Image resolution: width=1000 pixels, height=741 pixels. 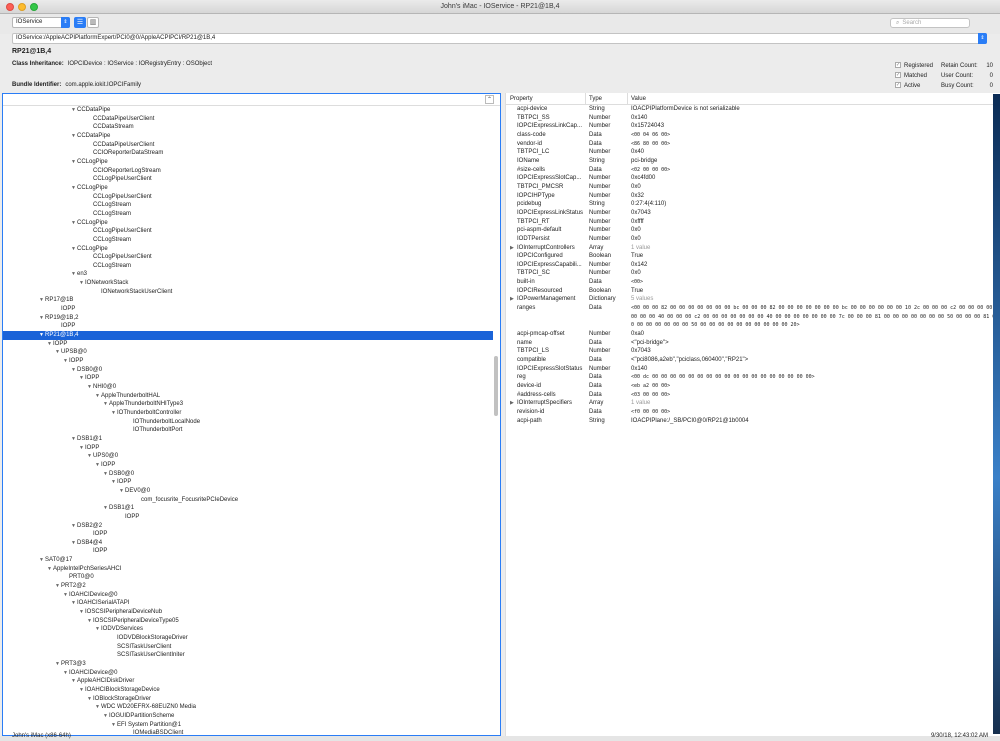 What do you see at coordinates (546, 98) in the screenshot?
I see `column-property: Property` at bounding box center [546, 98].